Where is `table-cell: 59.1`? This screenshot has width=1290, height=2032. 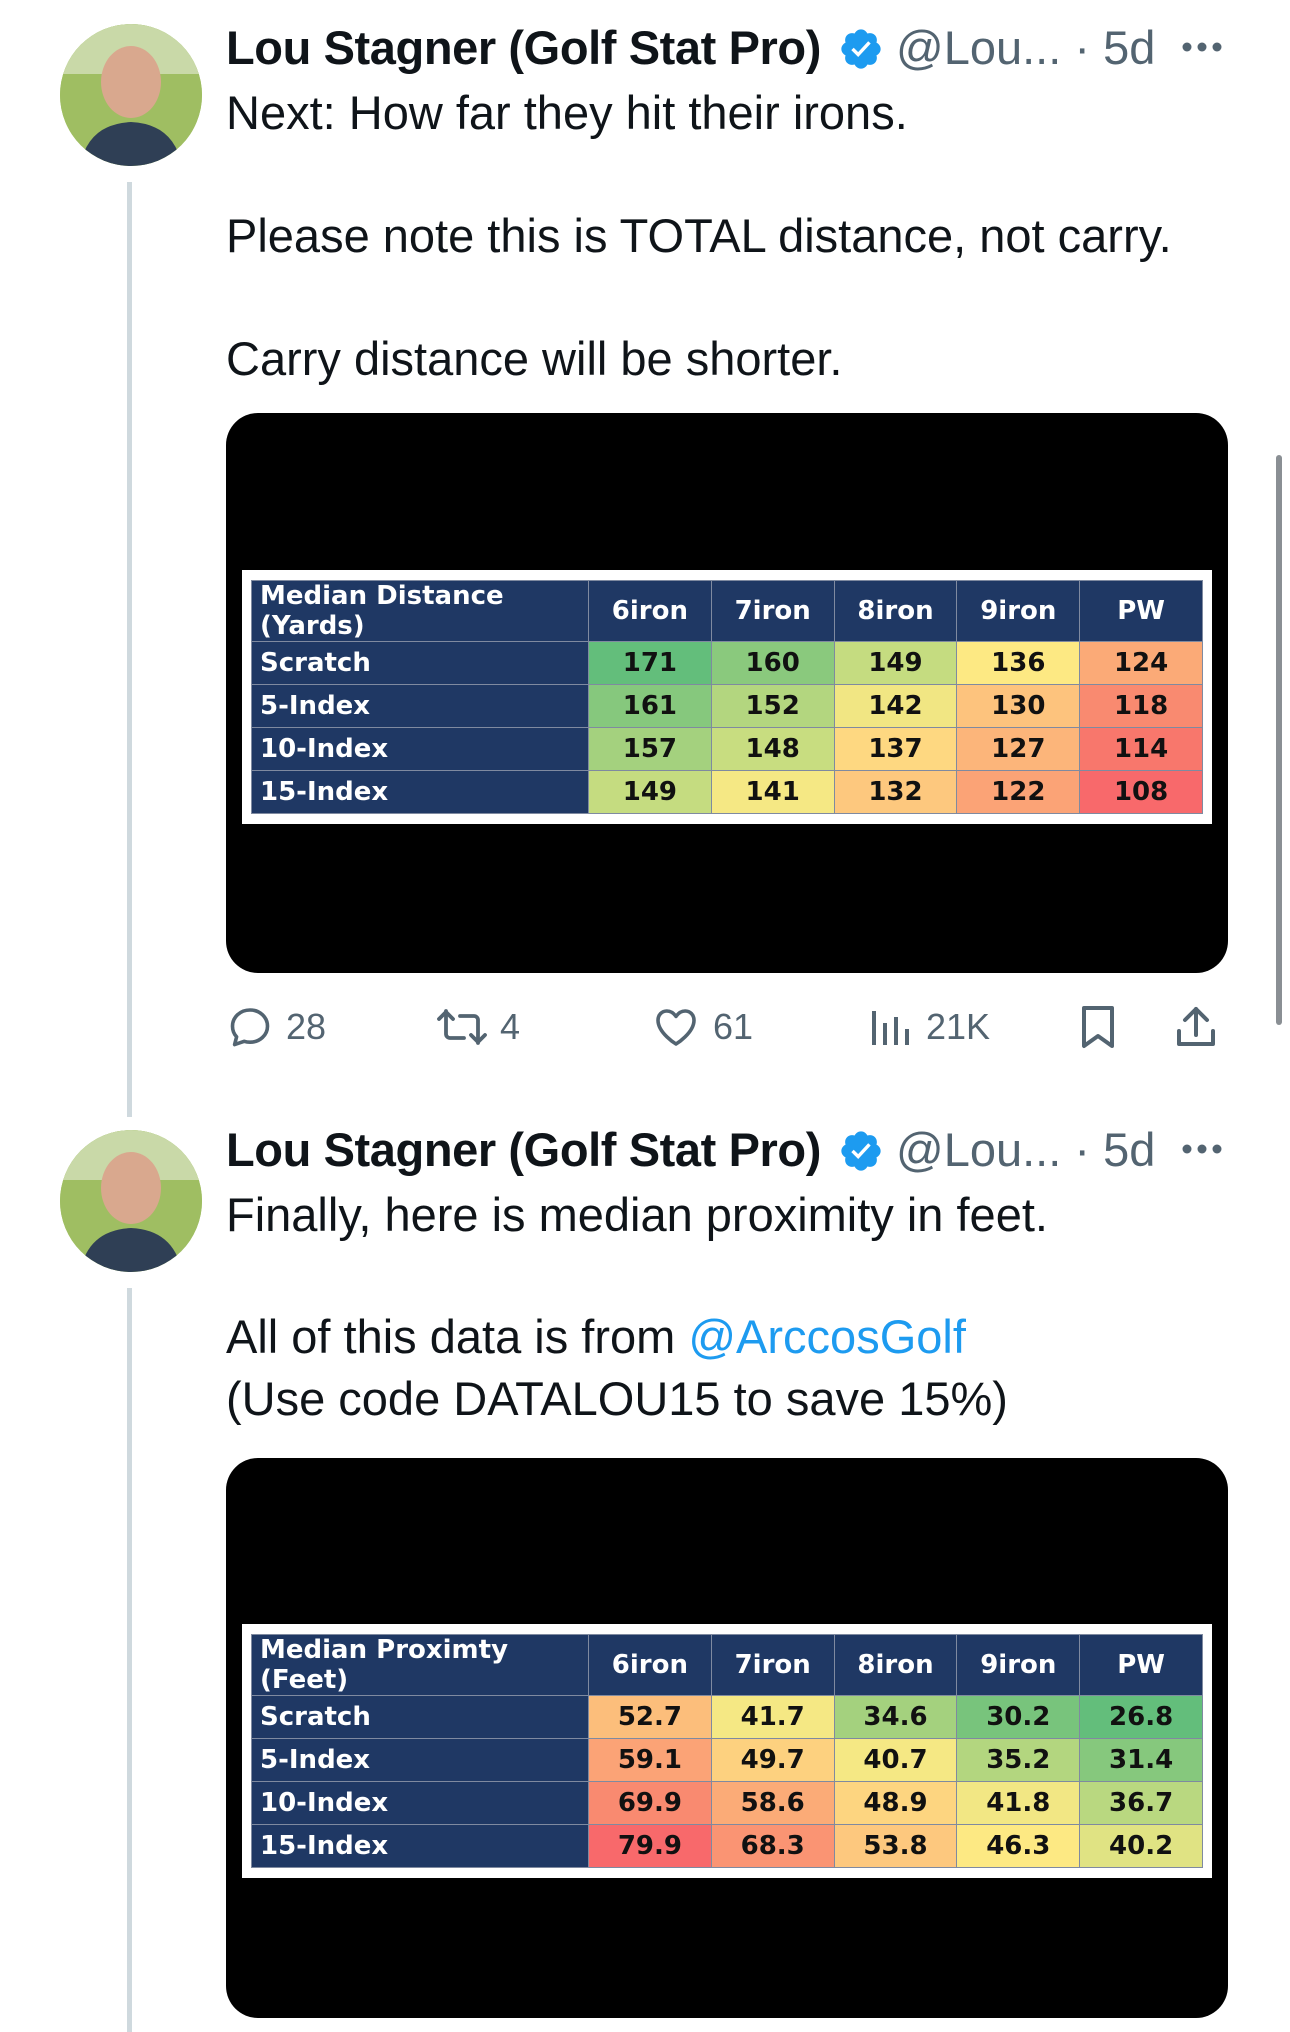 table-cell: 59.1 is located at coordinates (650, 1760).